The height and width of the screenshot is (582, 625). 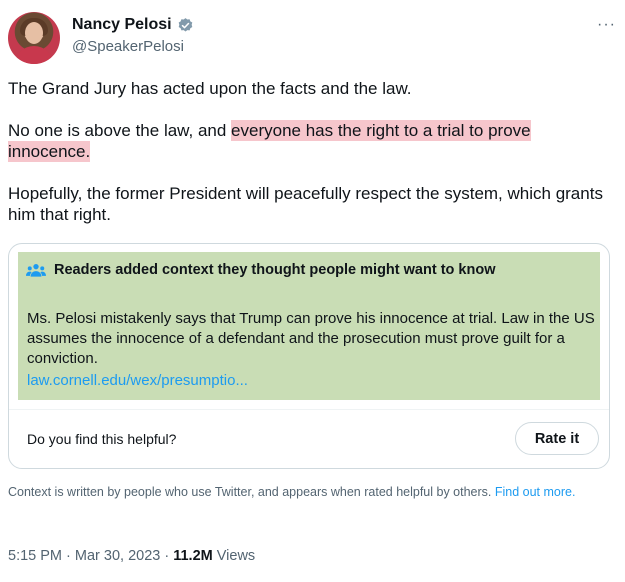 I want to click on avatar-face, so click(x=34, y=33).